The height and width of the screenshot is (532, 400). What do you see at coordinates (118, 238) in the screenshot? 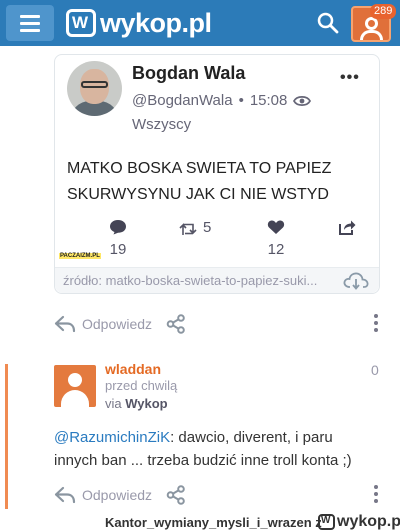
I see `tweet-reply-action: 19` at bounding box center [118, 238].